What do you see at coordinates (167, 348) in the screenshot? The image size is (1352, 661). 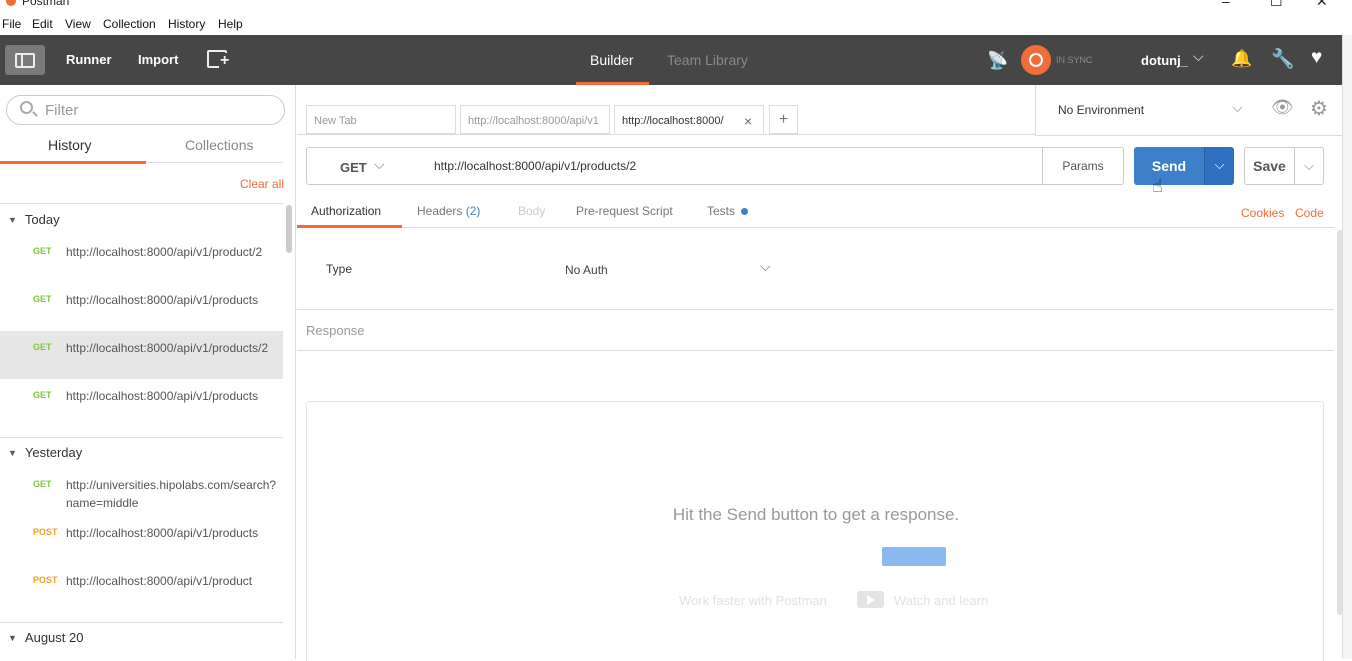 I see `history-url: http://localhost:8000/api/v1/products/2` at bounding box center [167, 348].